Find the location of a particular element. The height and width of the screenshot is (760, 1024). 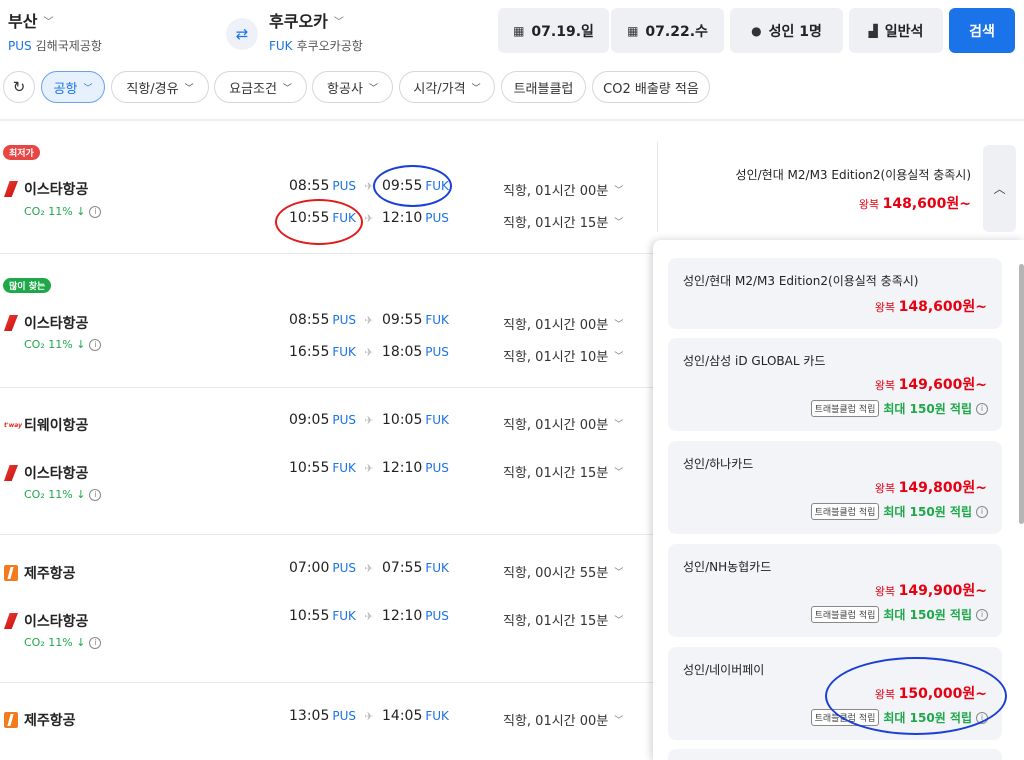

return-duration: 직항, 01시간 10분 ﹀ is located at coordinates (563, 355).